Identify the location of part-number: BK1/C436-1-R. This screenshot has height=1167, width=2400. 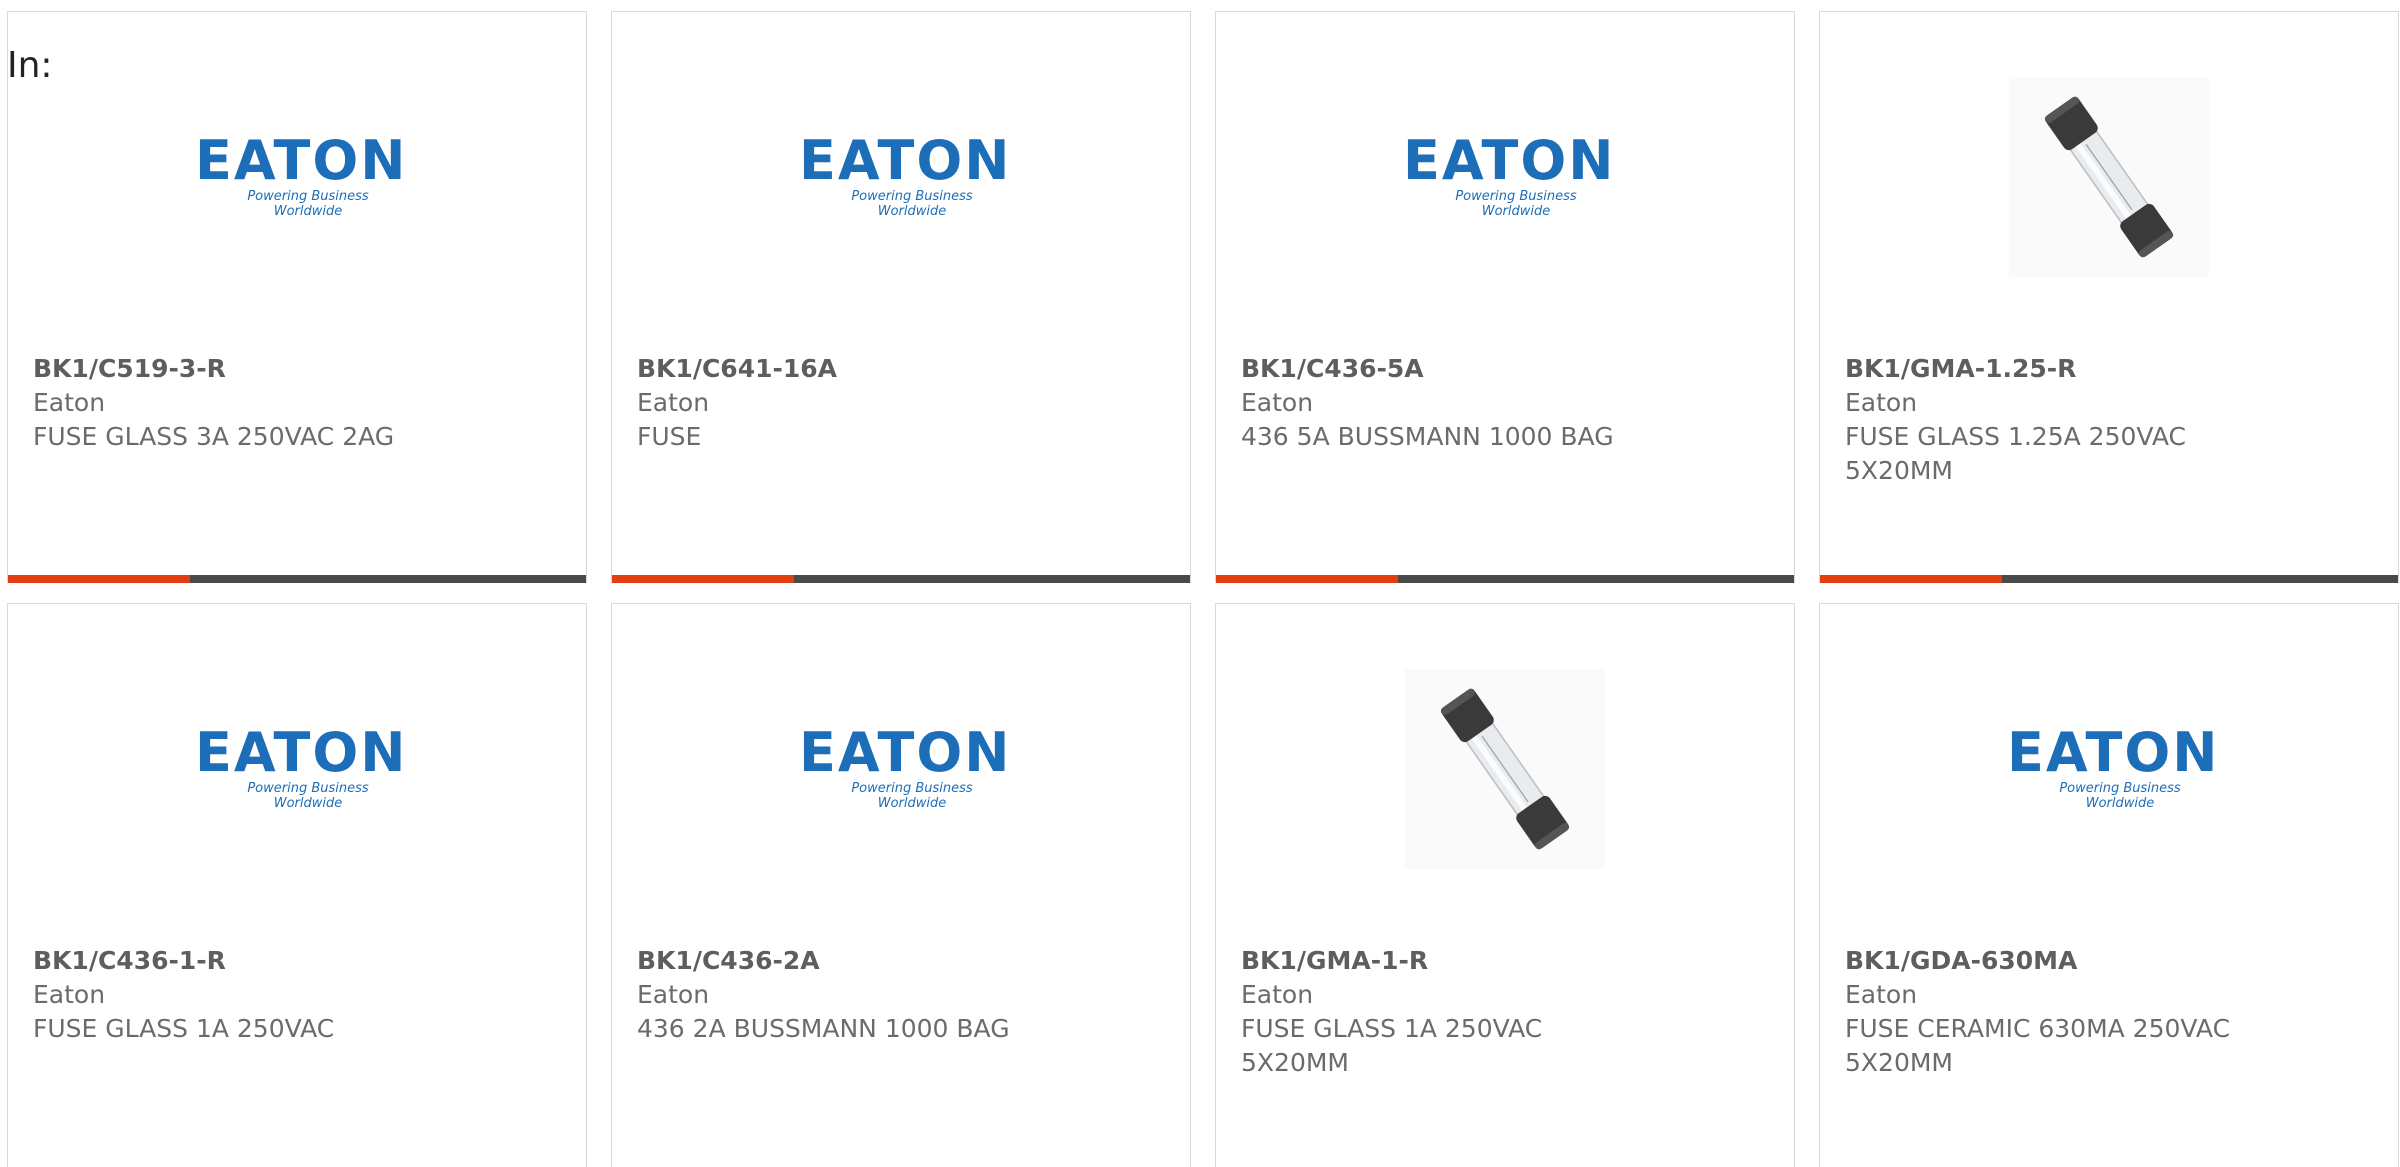
(233, 961).